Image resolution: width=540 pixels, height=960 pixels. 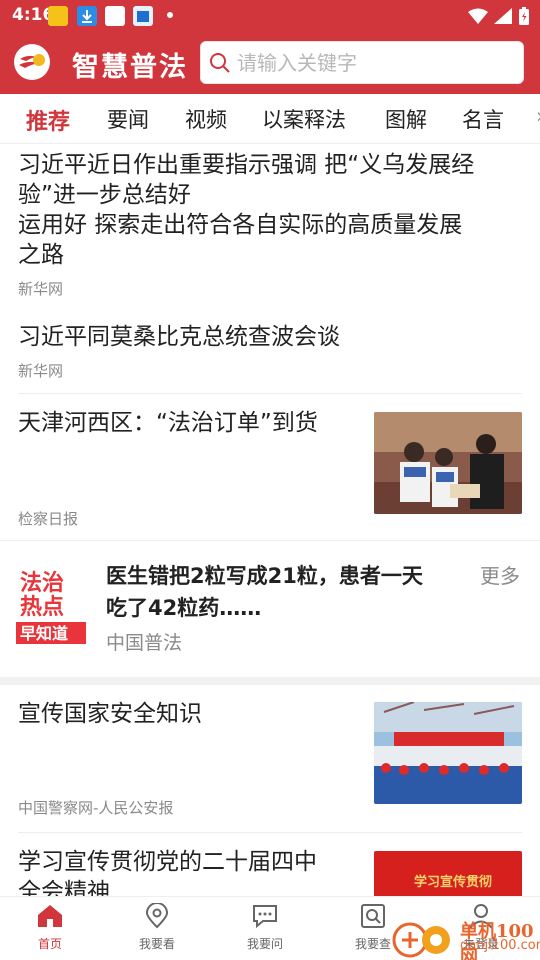 What do you see at coordinates (167, 872) in the screenshot?
I see `article-title: 学习宣传贯彻党的二十届四中 全会精神` at bounding box center [167, 872].